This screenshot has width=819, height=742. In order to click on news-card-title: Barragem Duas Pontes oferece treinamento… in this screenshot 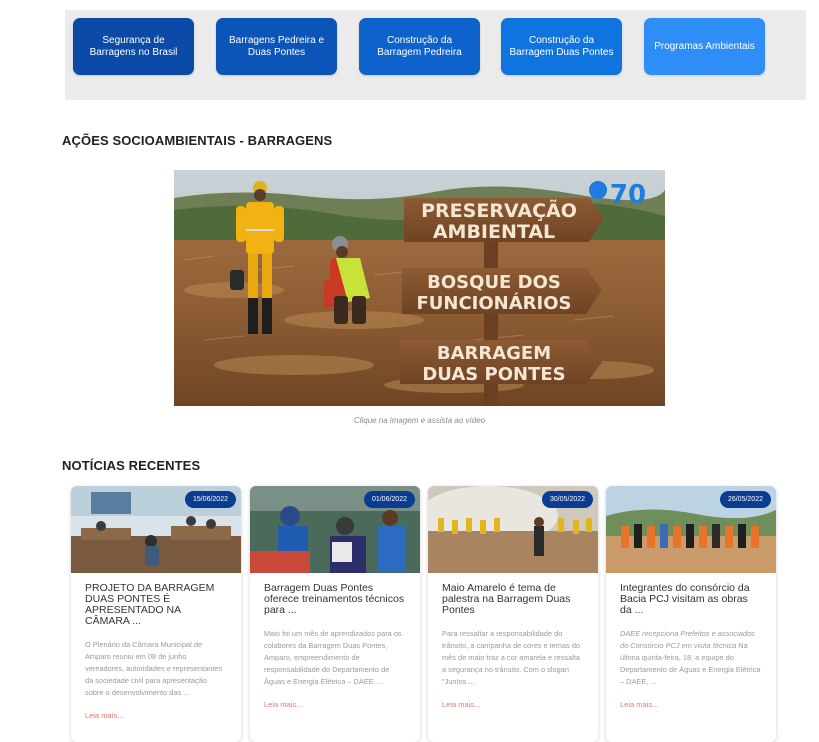, I will do `click(335, 599)`.